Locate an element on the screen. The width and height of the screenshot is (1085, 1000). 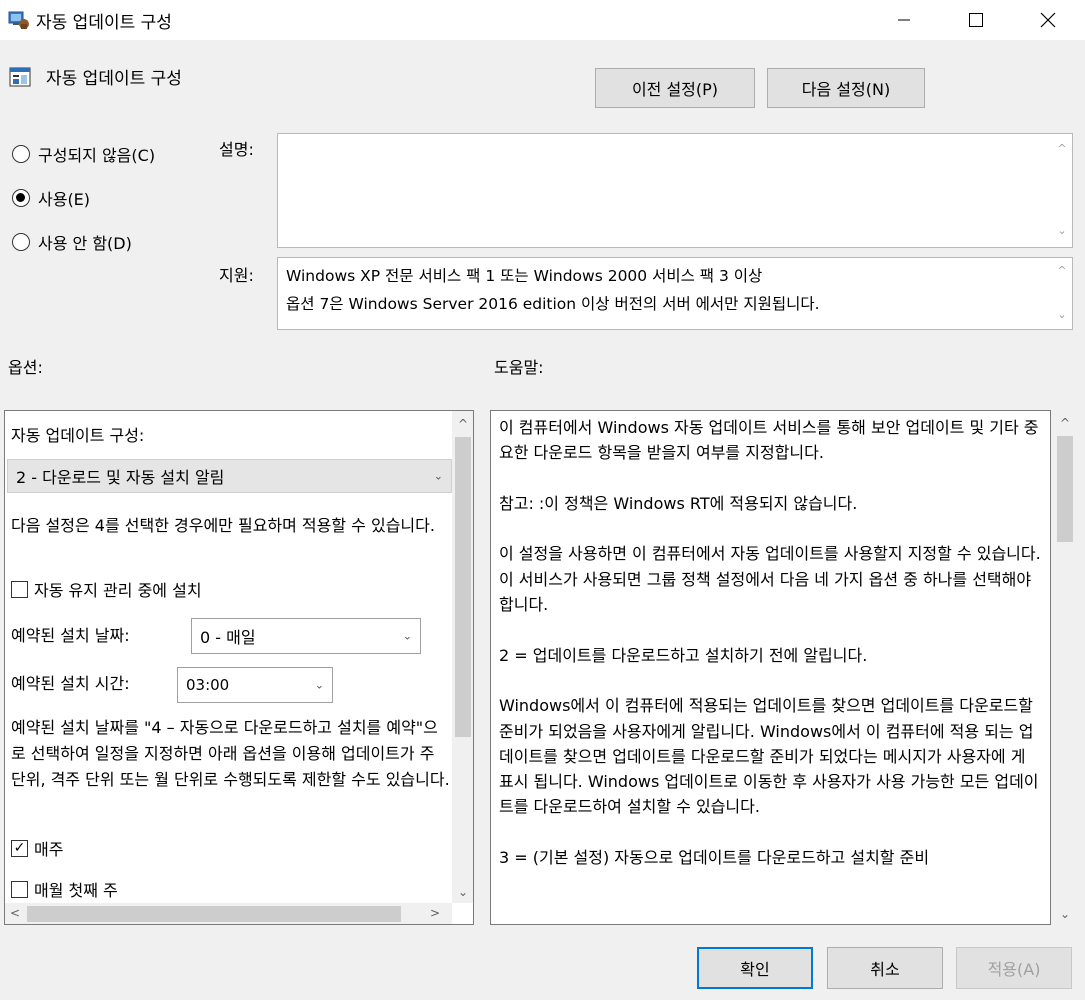
options-horizontal-scrollbar: < > is located at coordinates (228, 913).